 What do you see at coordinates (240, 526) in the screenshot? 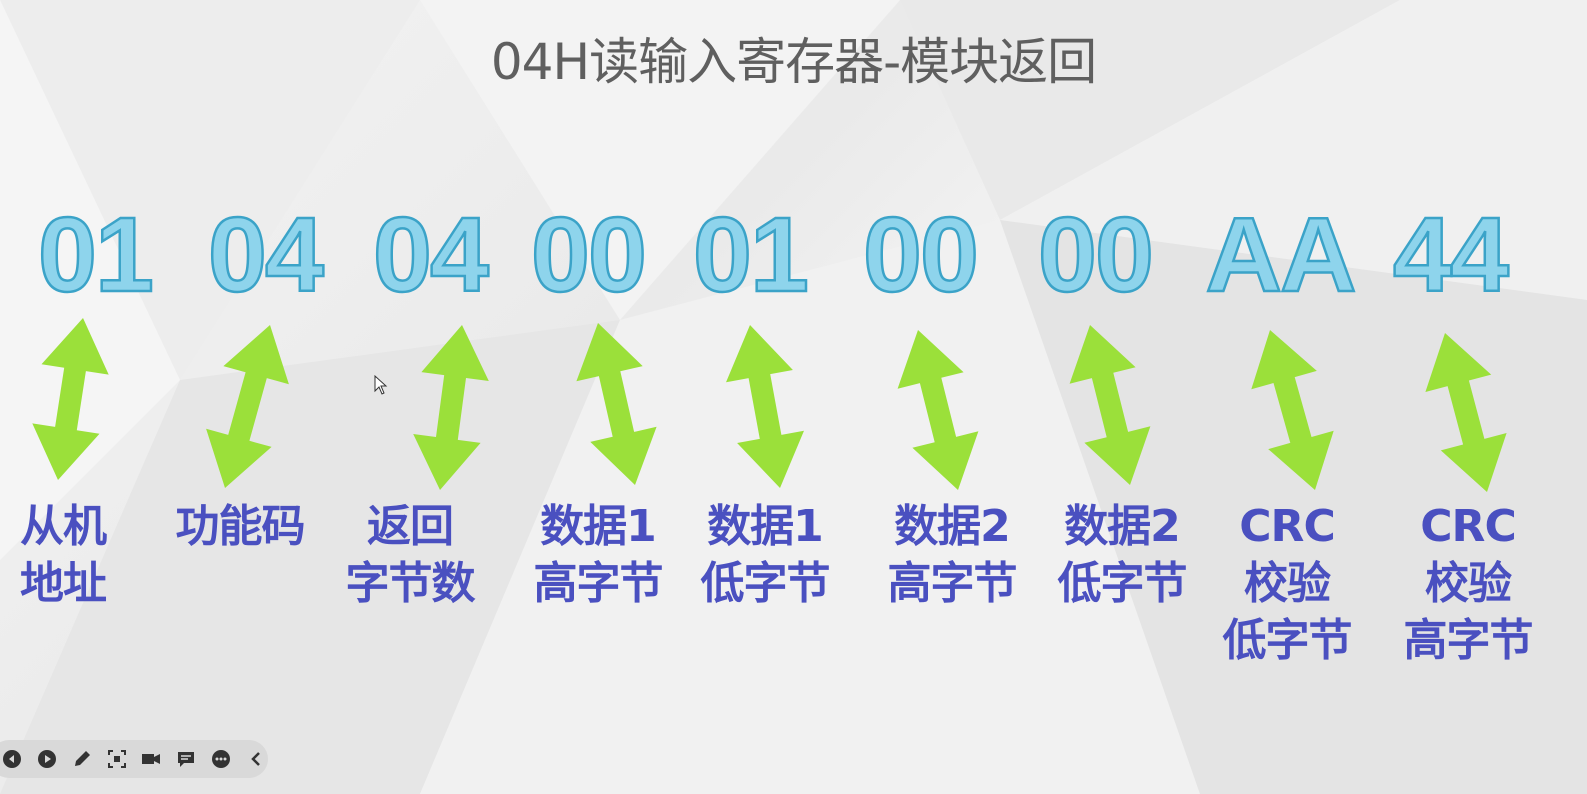
I see `byte-label: 功能码` at bounding box center [240, 526].